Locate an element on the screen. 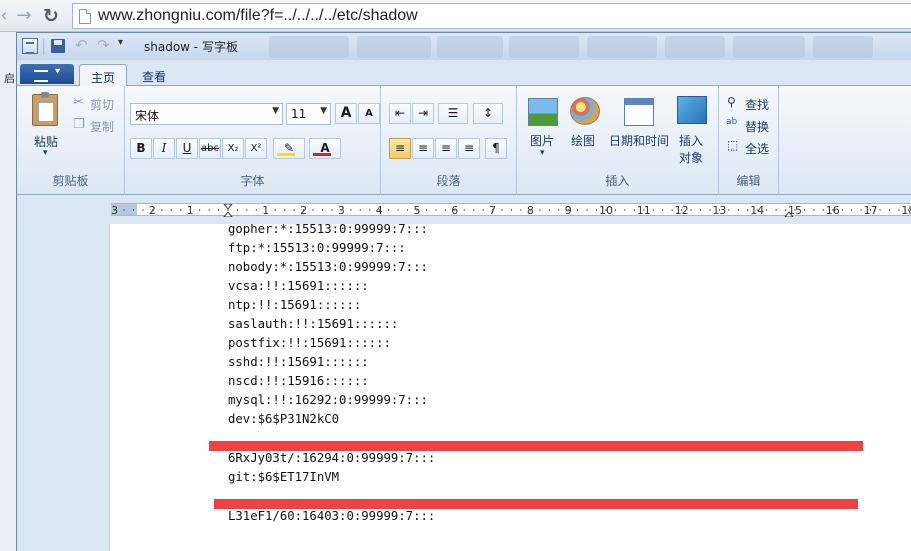 This screenshot has height=551, width=911. font-size-value: 11 is located at coordinates (299, 114).